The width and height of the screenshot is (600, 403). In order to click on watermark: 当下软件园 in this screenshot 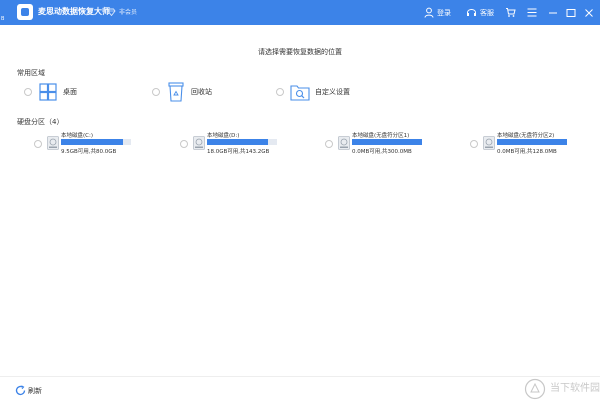, I will do `click(562, 389)`.